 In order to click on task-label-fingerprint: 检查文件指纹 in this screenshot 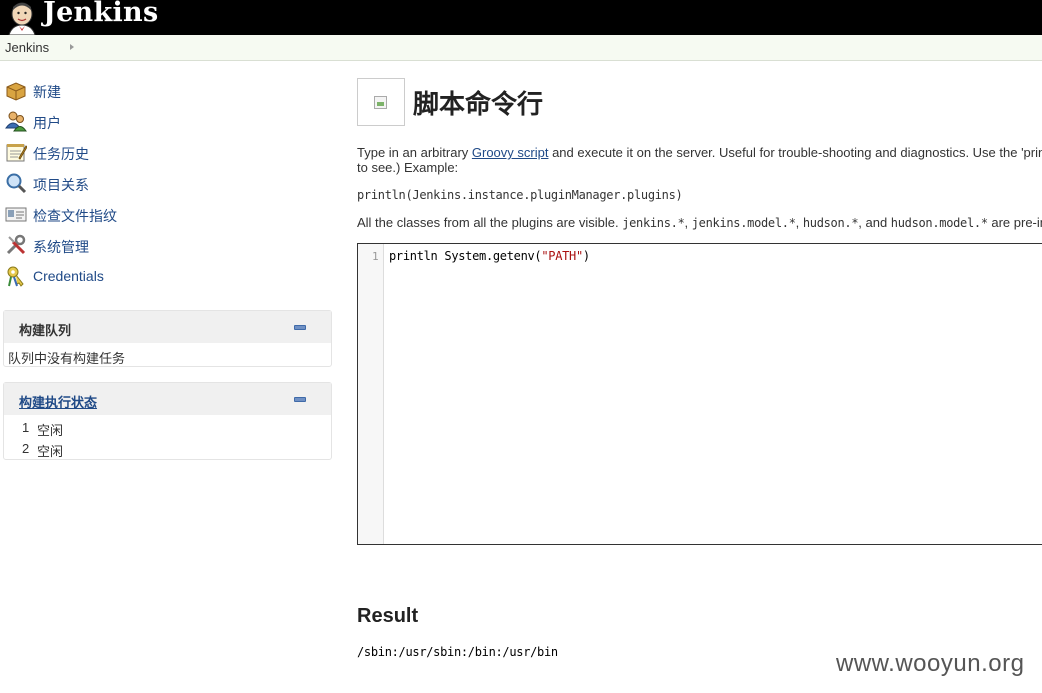, I will do `click(75, 216)`.